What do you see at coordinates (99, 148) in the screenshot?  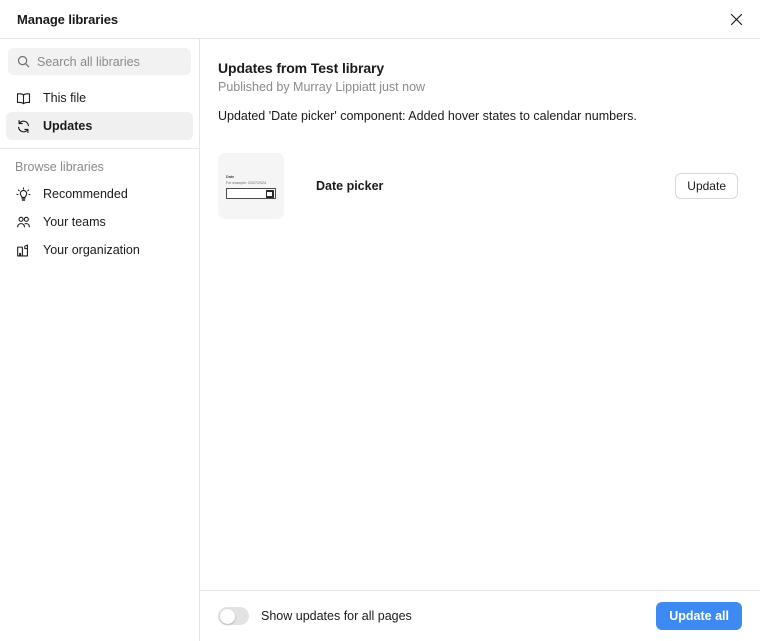 I see `sidebar-divider` at bounding box center [99, 148].